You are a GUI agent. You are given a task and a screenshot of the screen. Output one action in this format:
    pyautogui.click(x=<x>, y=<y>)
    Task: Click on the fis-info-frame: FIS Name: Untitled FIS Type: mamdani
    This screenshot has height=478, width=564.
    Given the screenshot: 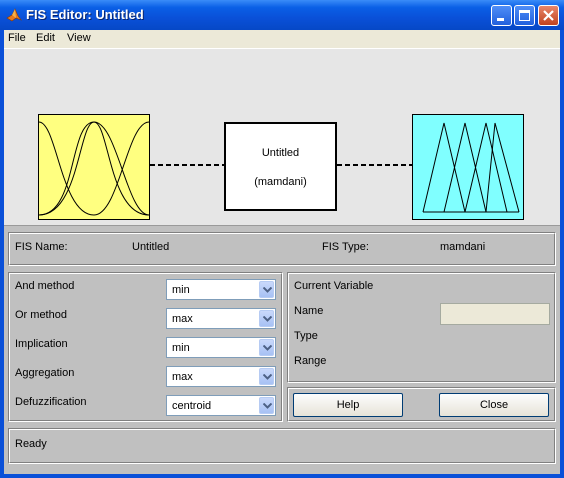 What is the action you would take?
    pyautogui.click(x=282, y=249)
    